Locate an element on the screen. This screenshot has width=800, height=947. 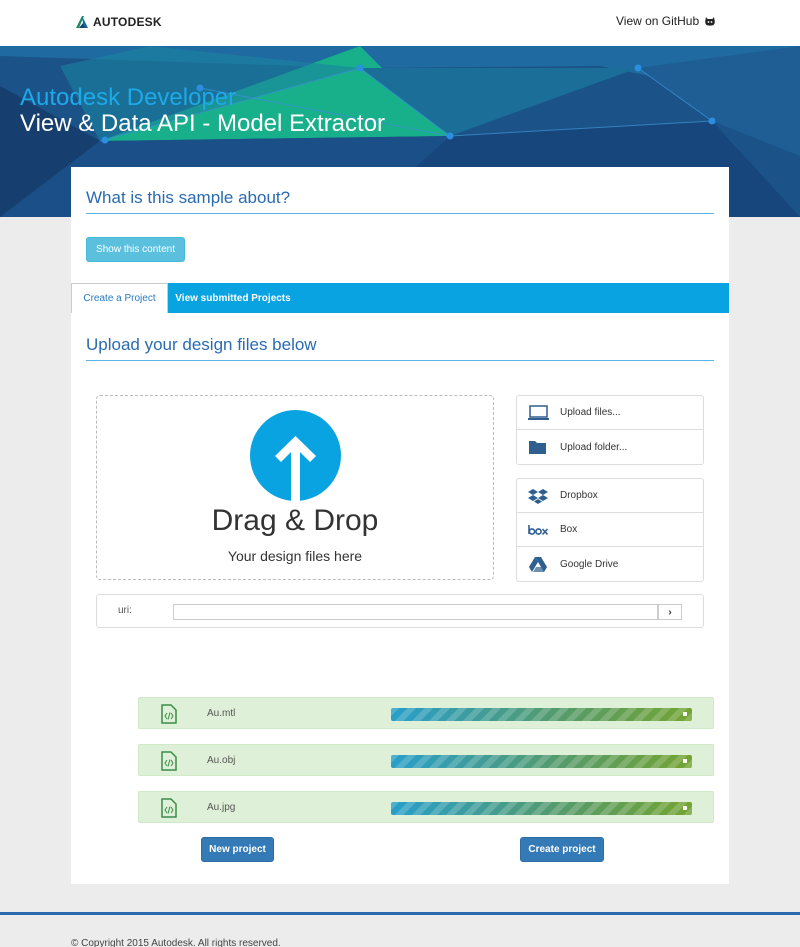
file-row: Au.jpg is located at coordinates (426, 807).